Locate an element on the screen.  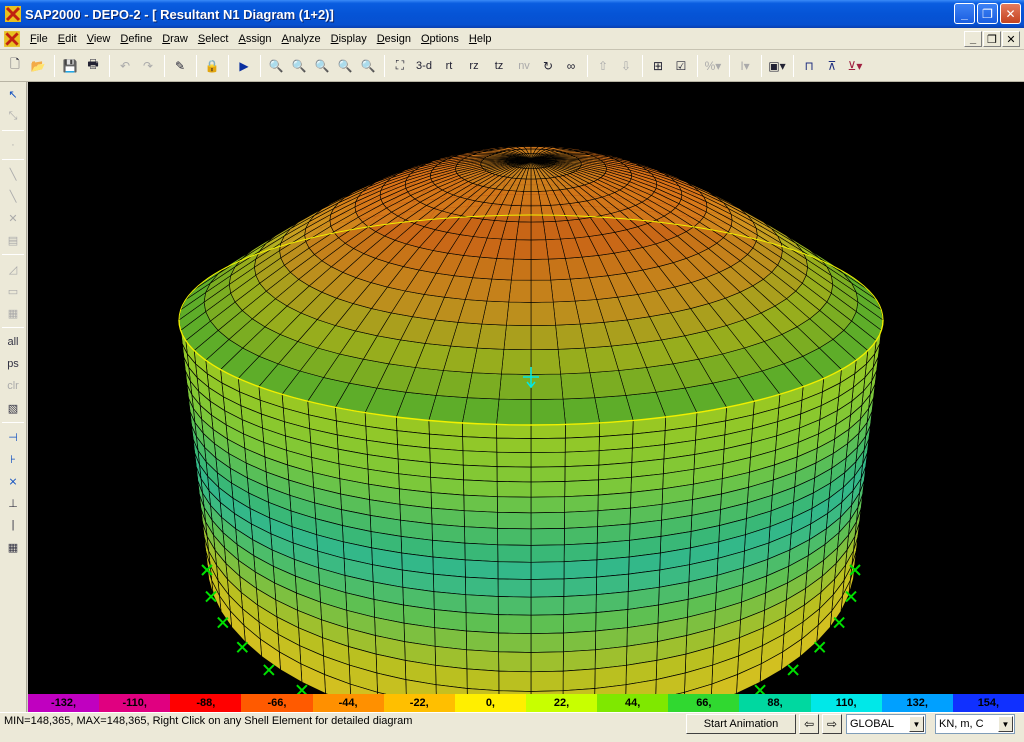
zoom-restore-icon: 🔍 is located at coordinates (299, 66).